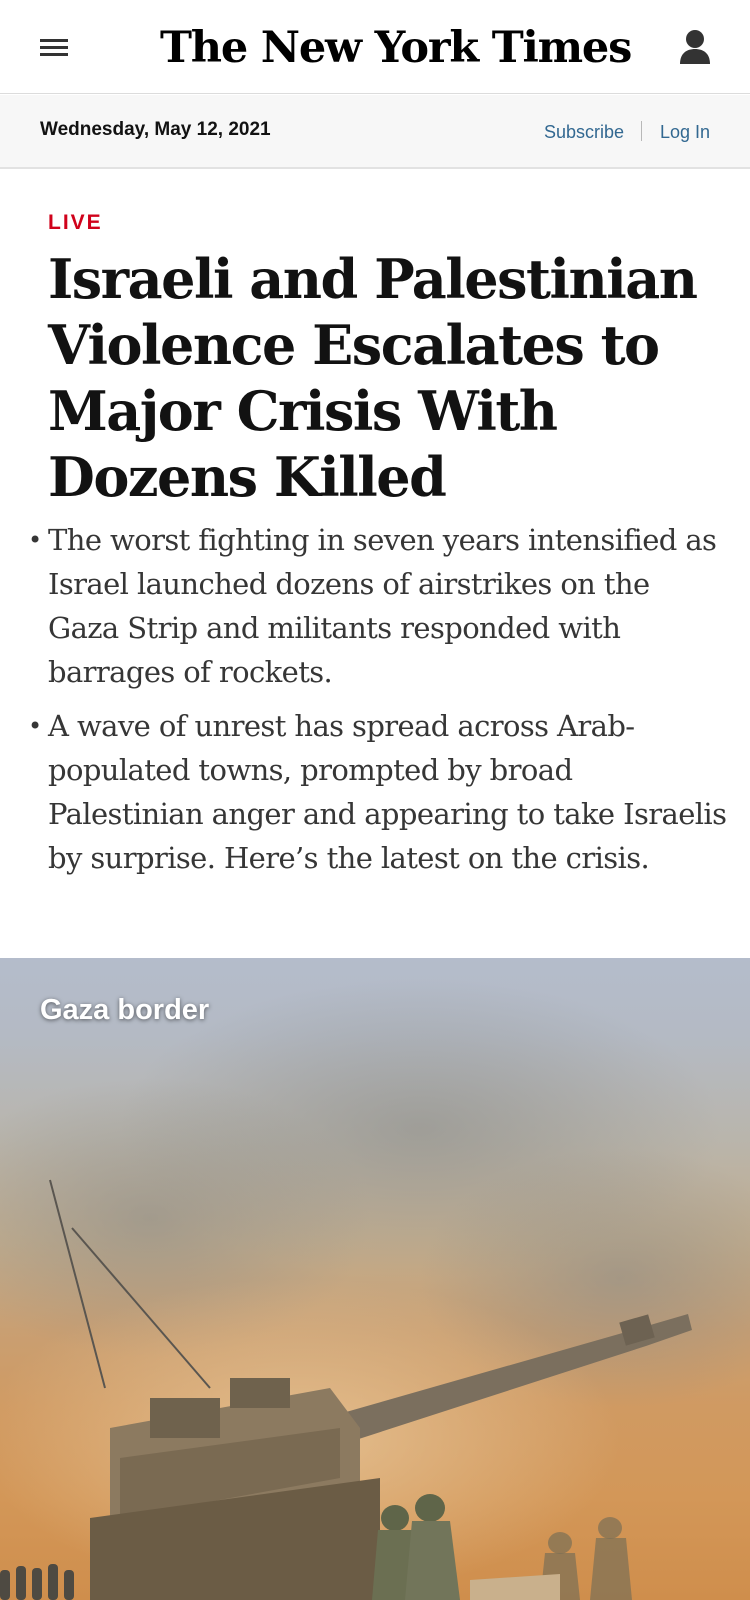 The height and width of the screenshot is (1600, 750). What do you see at coordinates (155, 129) in the screenshot?
I see `current-date: Wednesday, May 12, 2021` at bounding box center [155, 129].